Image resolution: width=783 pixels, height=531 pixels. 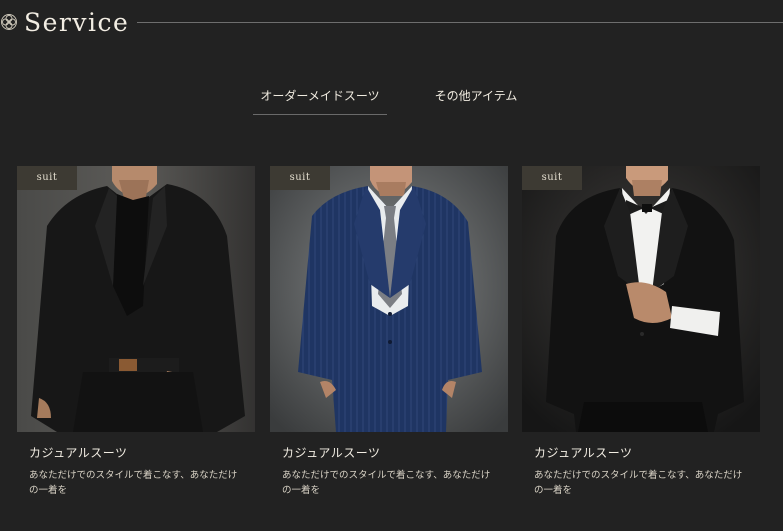 I want to click on section-header: Service, so click(x=391, y=24).